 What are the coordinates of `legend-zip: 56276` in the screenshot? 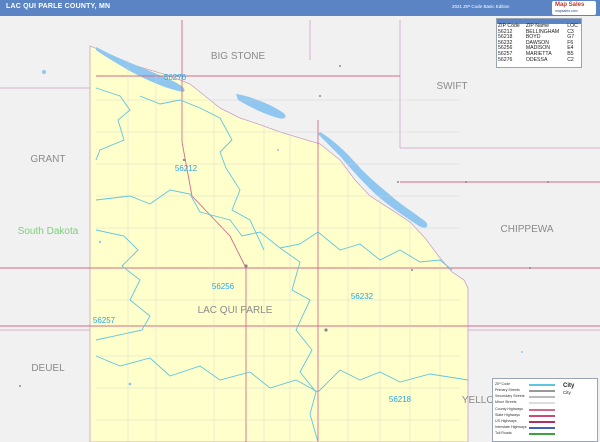 It's located at (505, 59).